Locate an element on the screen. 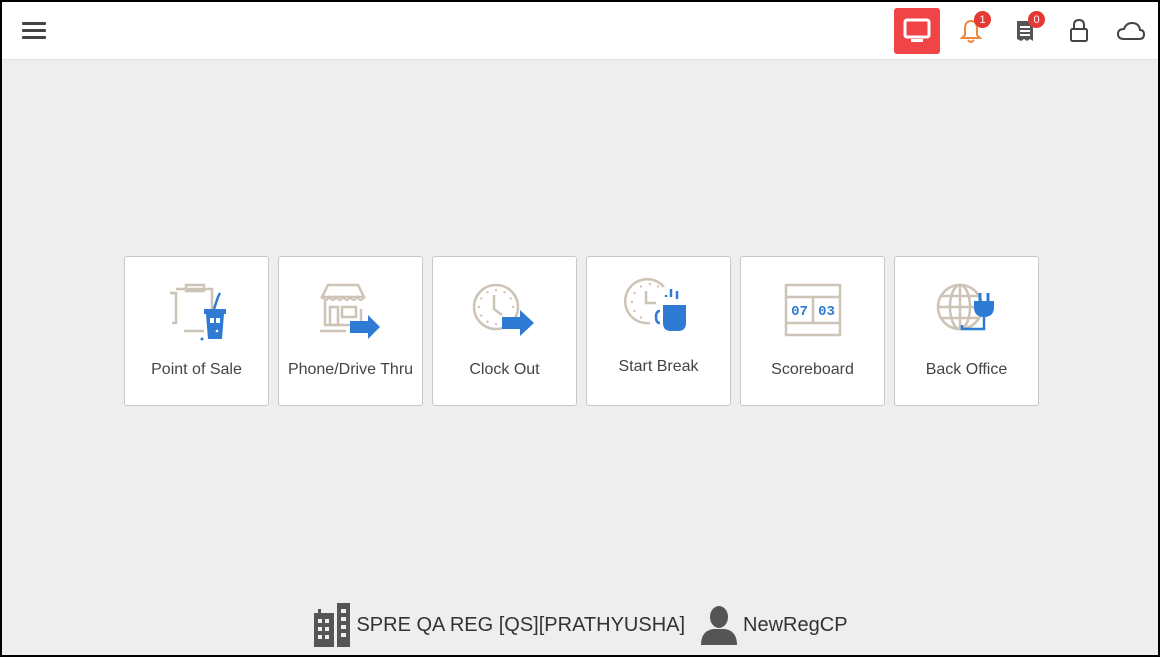 This screenshot has width=1160, height=657. building-icon is located at coordinates (332, 625).